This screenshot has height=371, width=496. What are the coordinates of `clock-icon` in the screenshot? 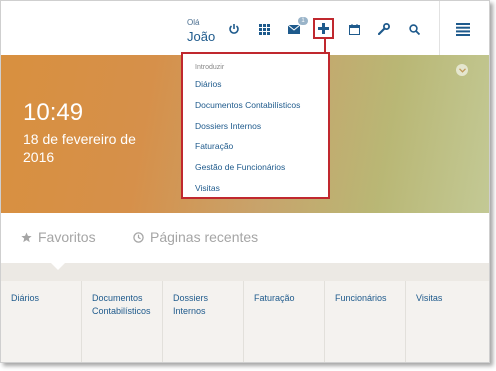 It's located at (138, 237).